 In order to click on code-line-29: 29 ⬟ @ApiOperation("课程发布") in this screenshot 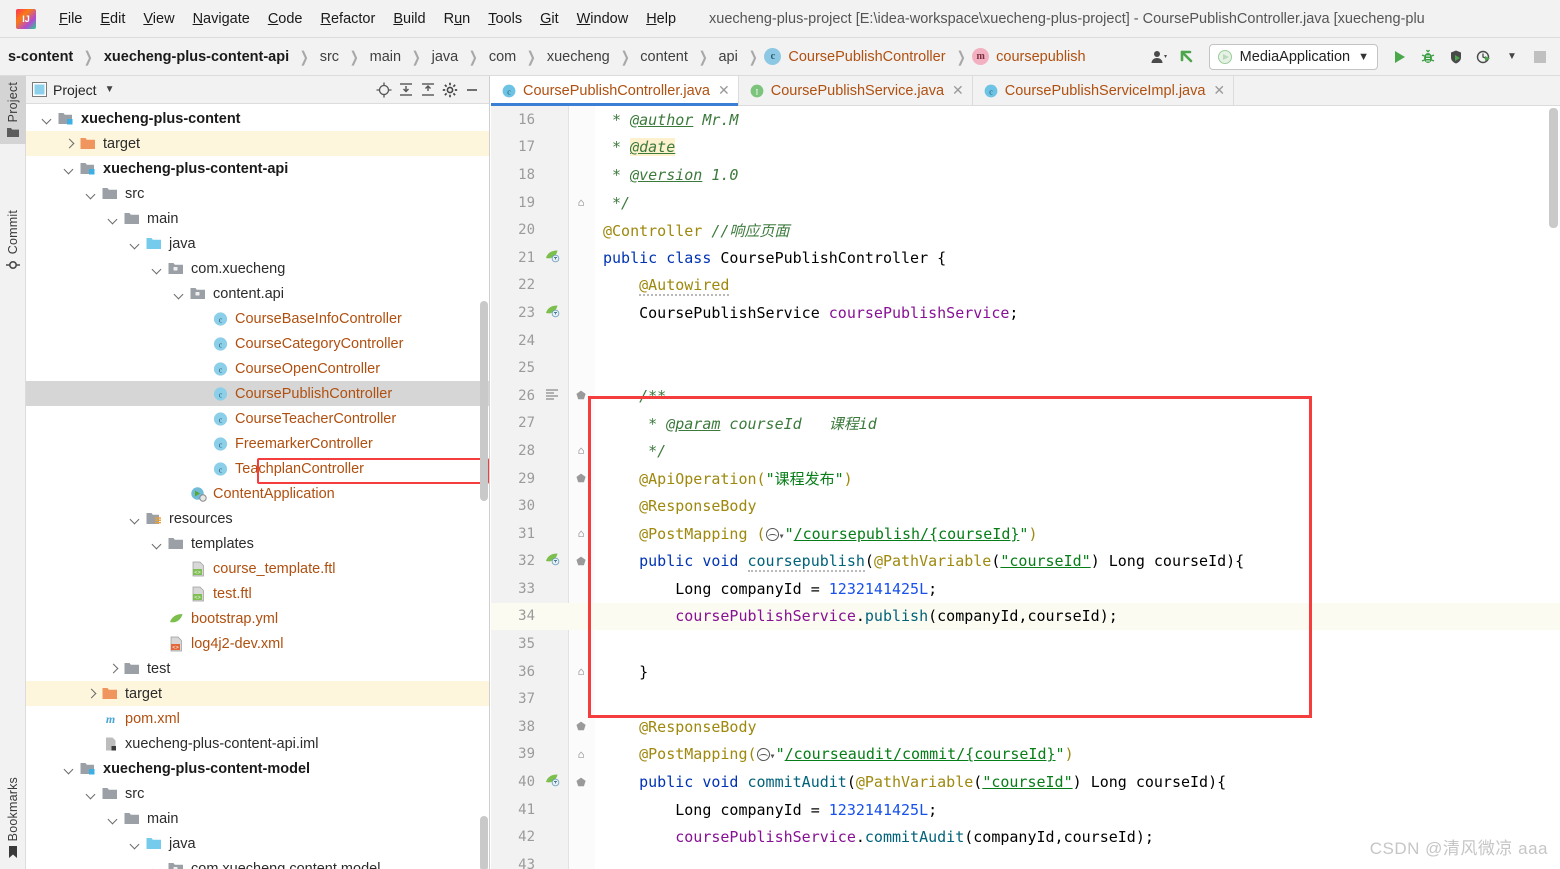, I will do `click(1025, 479)`.